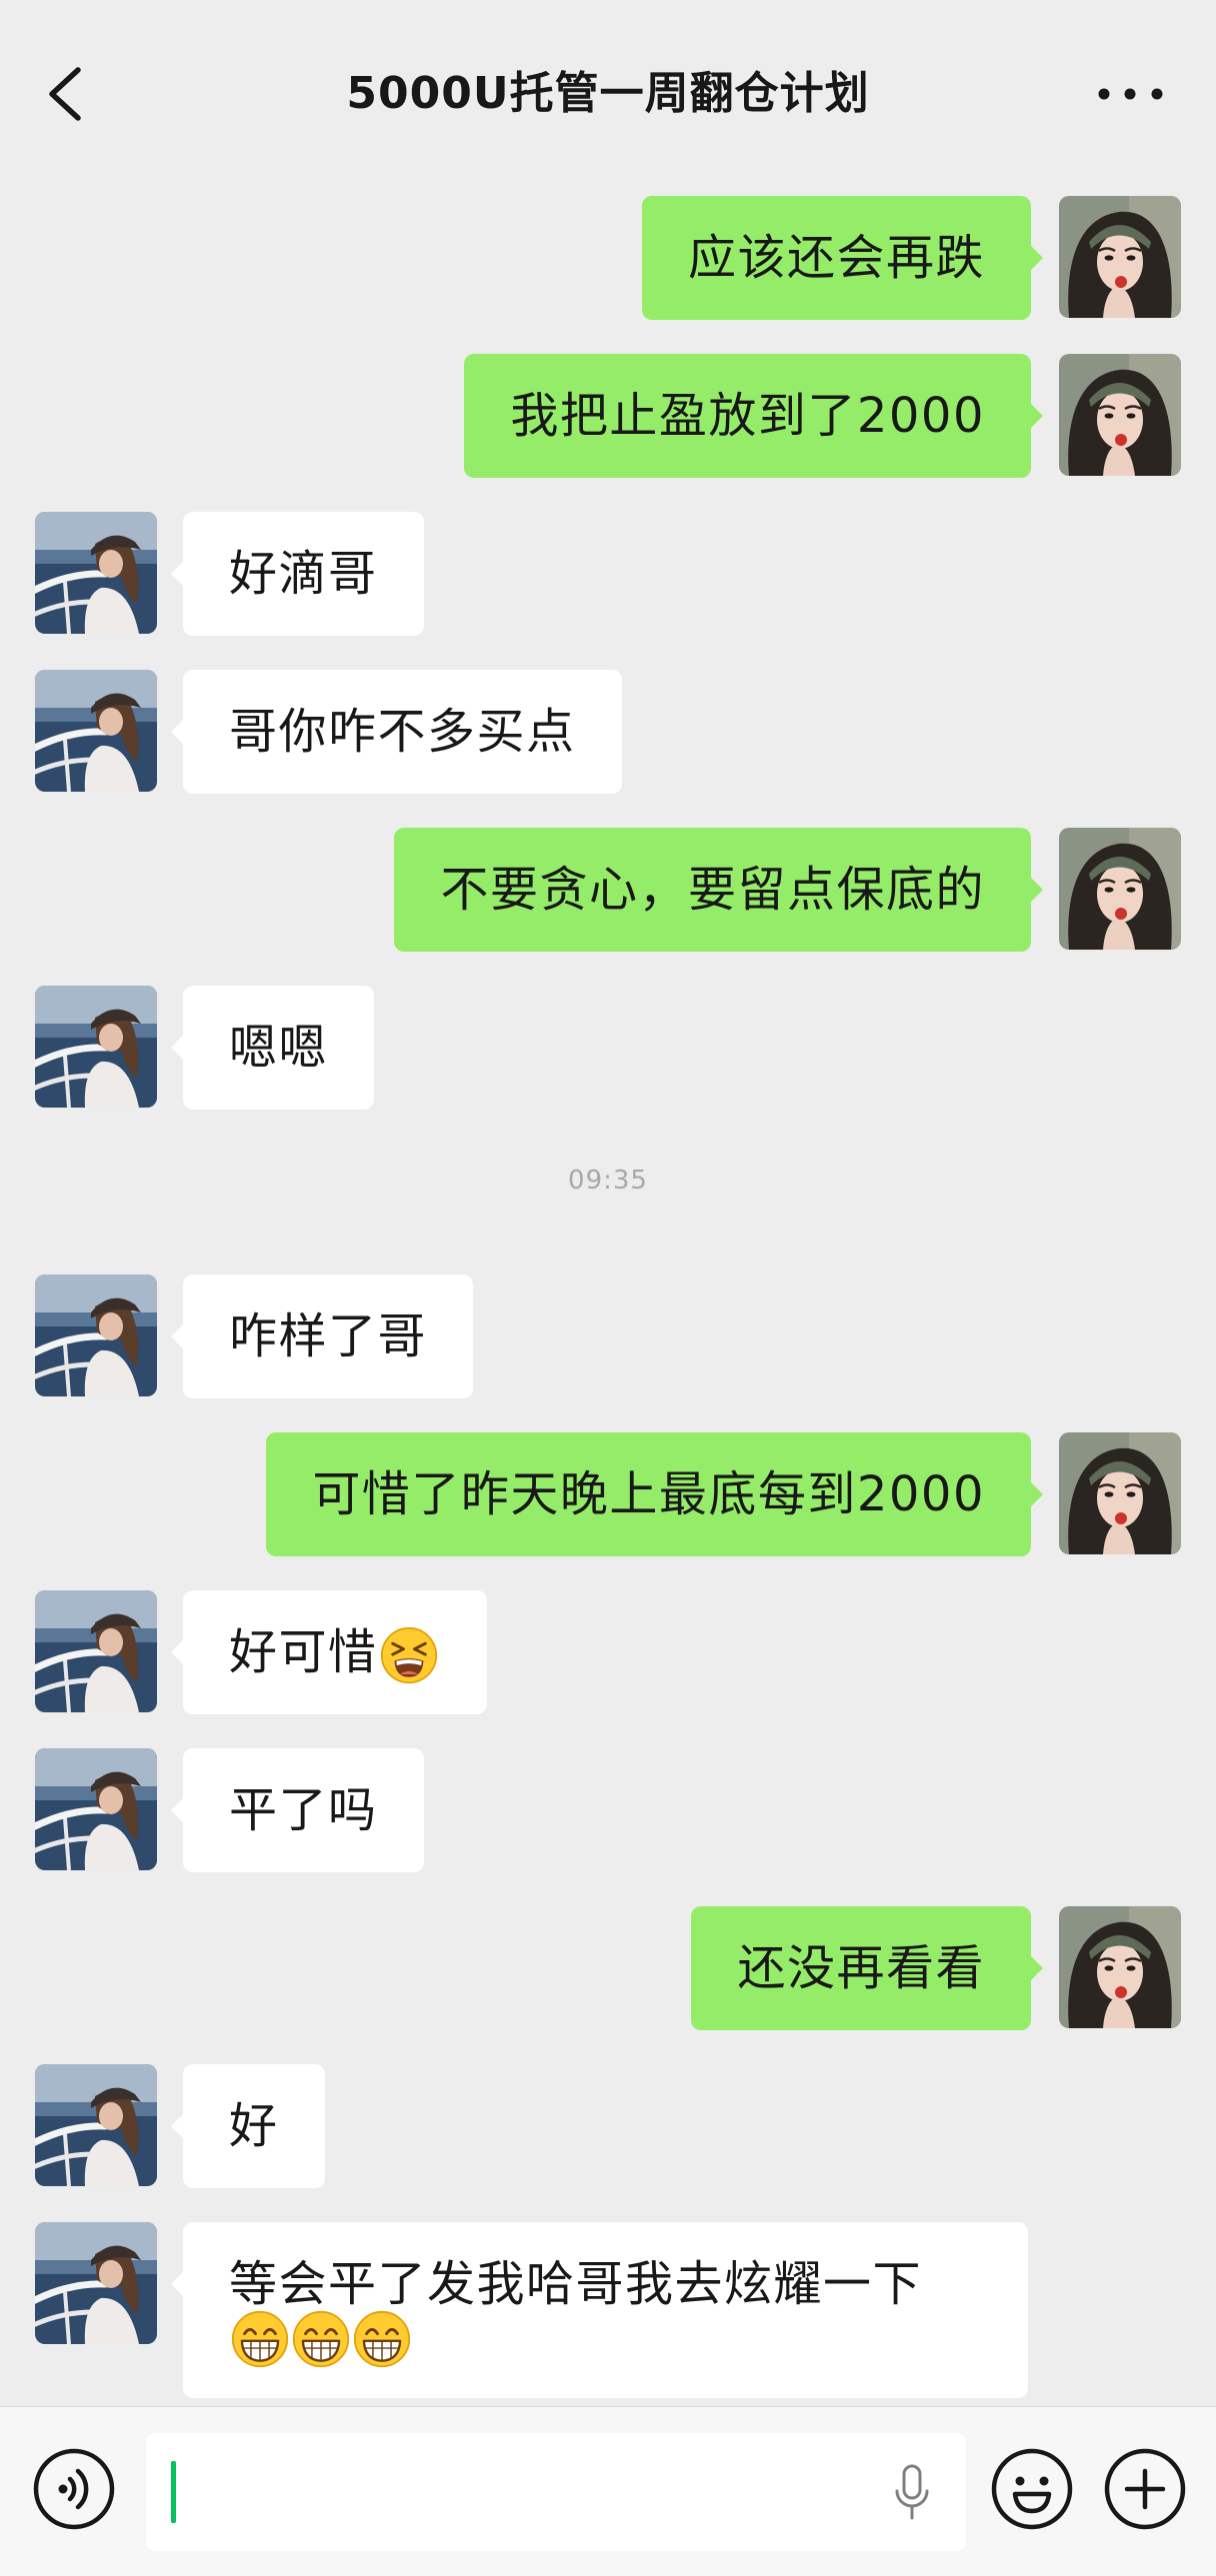 The height and width of the screenshot is (2576, 1216). I want to click on message-text: 还没再看看, so click(861, 1968).